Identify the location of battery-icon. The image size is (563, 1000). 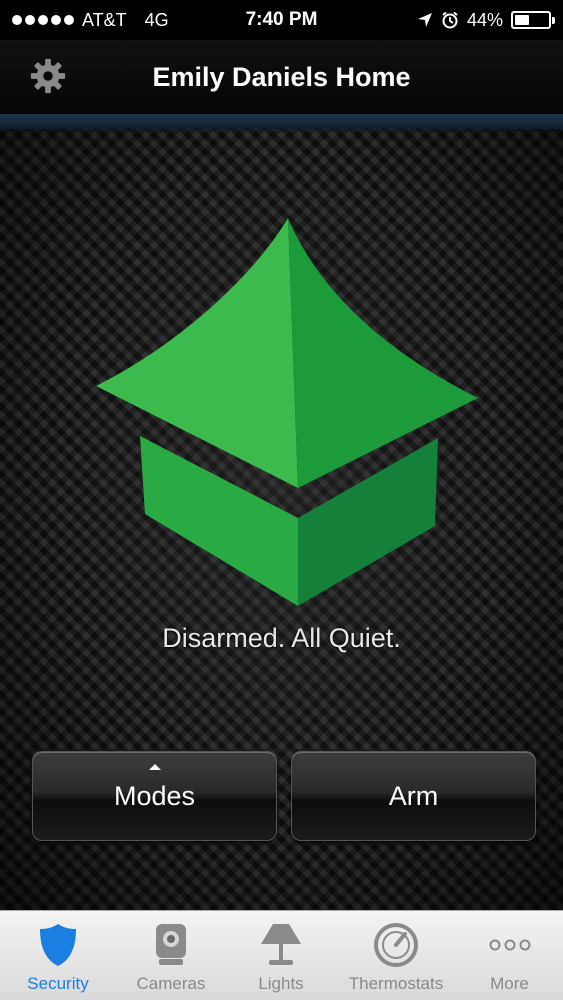
(533, 20).